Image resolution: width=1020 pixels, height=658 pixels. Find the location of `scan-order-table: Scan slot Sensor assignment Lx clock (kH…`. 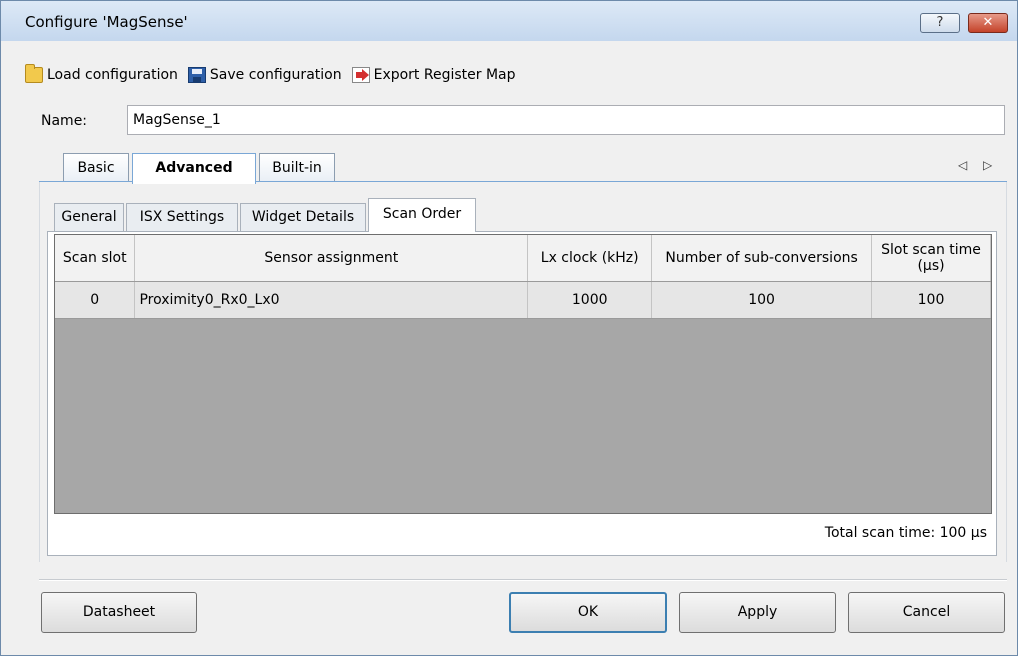

scan-order-table: Scan slot Sensor assignment Lx clock (kH… is located at coordinates (523, 277).